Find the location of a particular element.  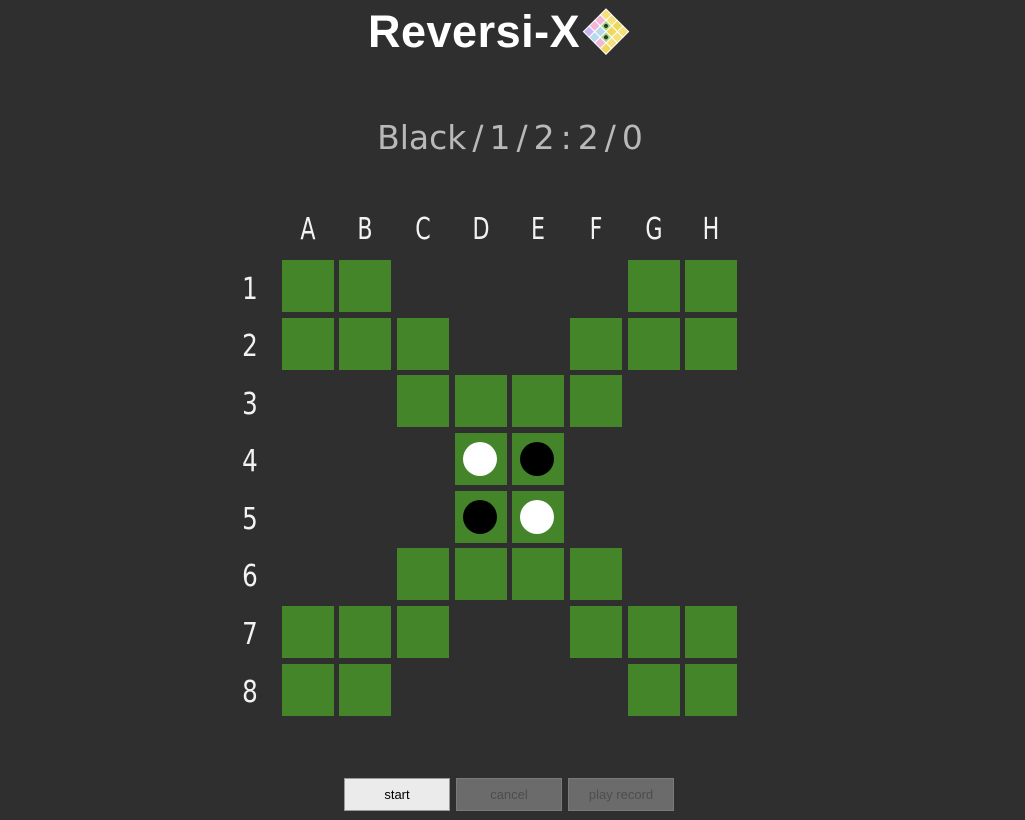

app-title: Reversi-X is located at coordinates (474, 31).